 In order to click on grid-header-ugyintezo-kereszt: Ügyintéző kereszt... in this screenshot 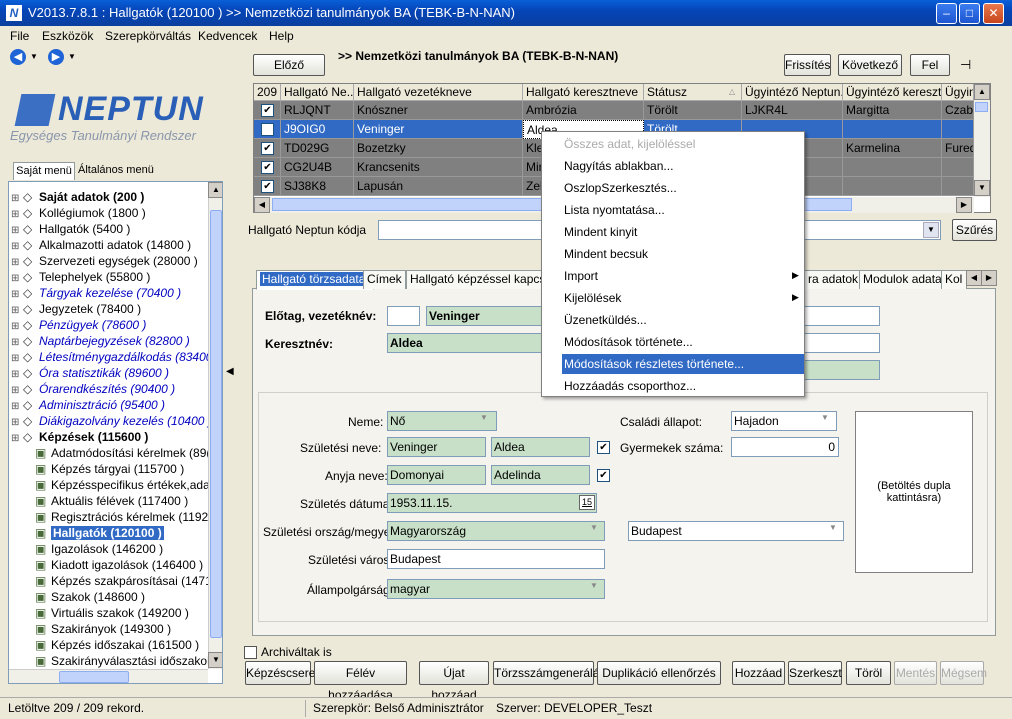, I will do `click(892, 92)`.